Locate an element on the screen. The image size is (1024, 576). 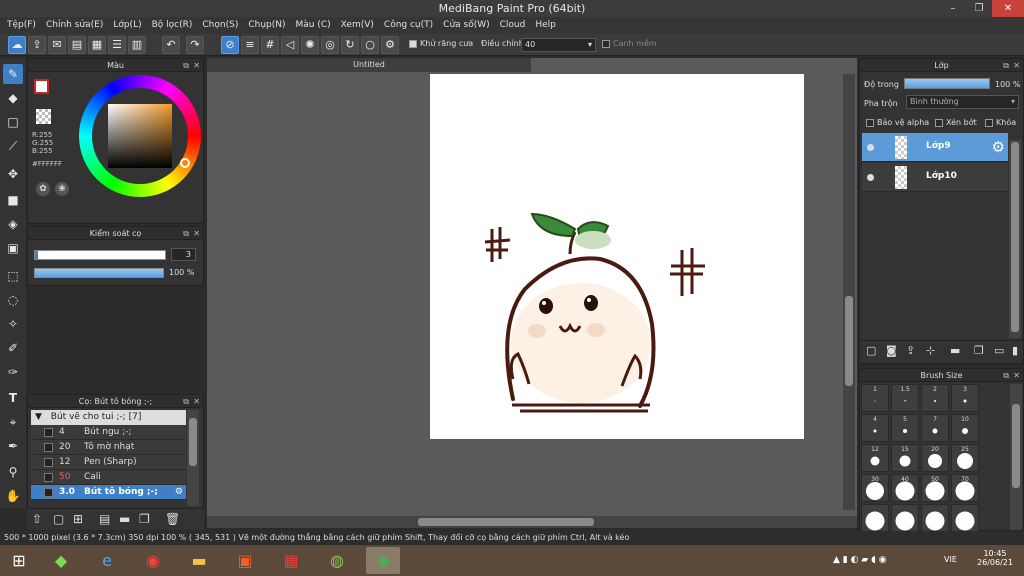
menu-snap: Chụp(N) is located at coordinates (266, 25).